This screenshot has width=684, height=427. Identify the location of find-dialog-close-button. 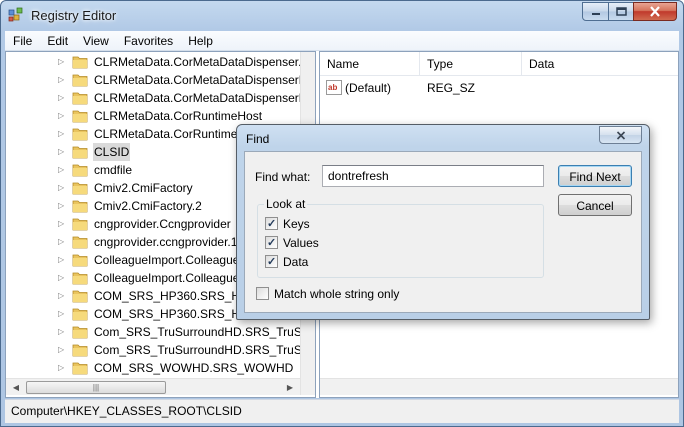
(620, 135).